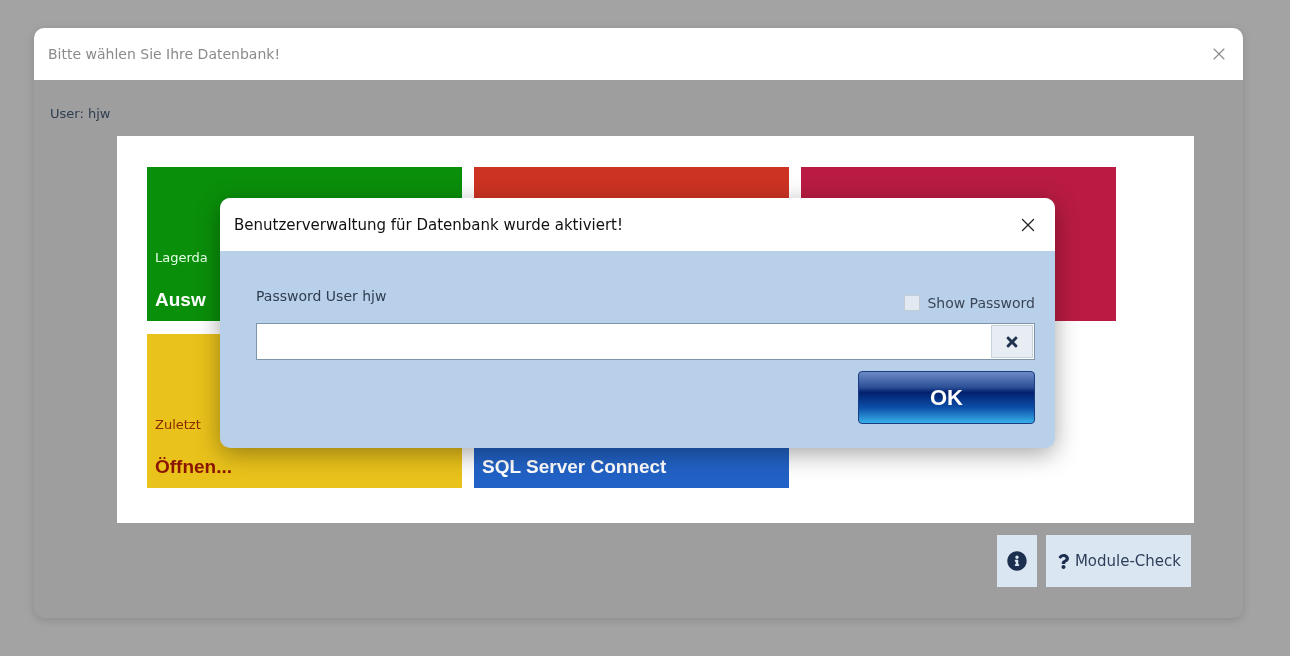 The height and width of the screenshot is (656, 1290). What do you see at coordinates (1118, 561) in the screenshot?
I see `module-check-button: Module-Check` at bounding box center [1118, 561].